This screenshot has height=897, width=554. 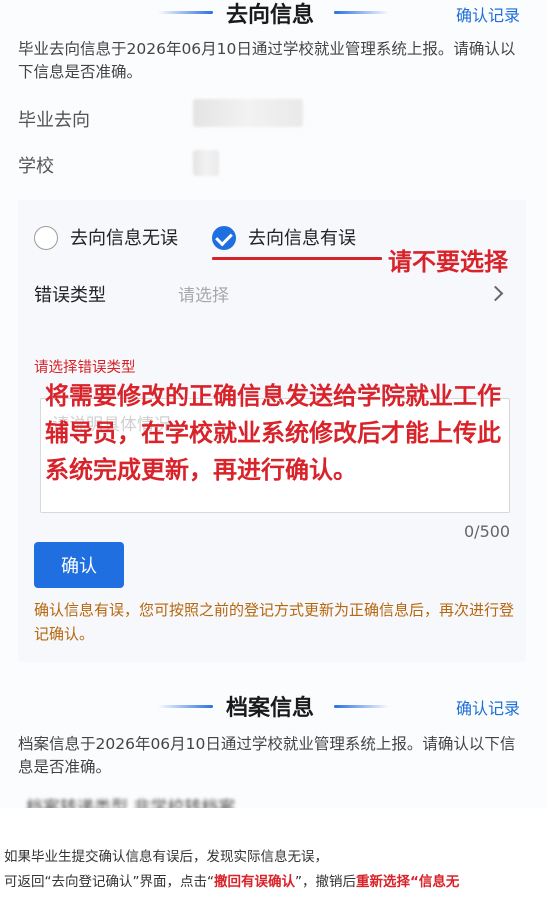 I want to click on archive-transfer-type-cut: 档案转递类型 非学校转档案, so click(x=131, y=803).